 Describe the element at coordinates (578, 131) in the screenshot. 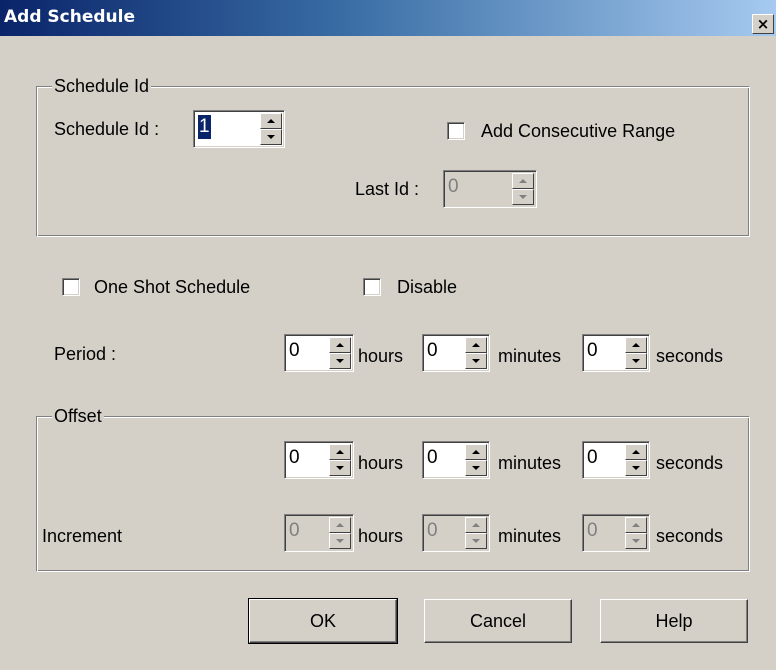

I see `add-consecutive-range-label: Add Consecutive Range` at that location.